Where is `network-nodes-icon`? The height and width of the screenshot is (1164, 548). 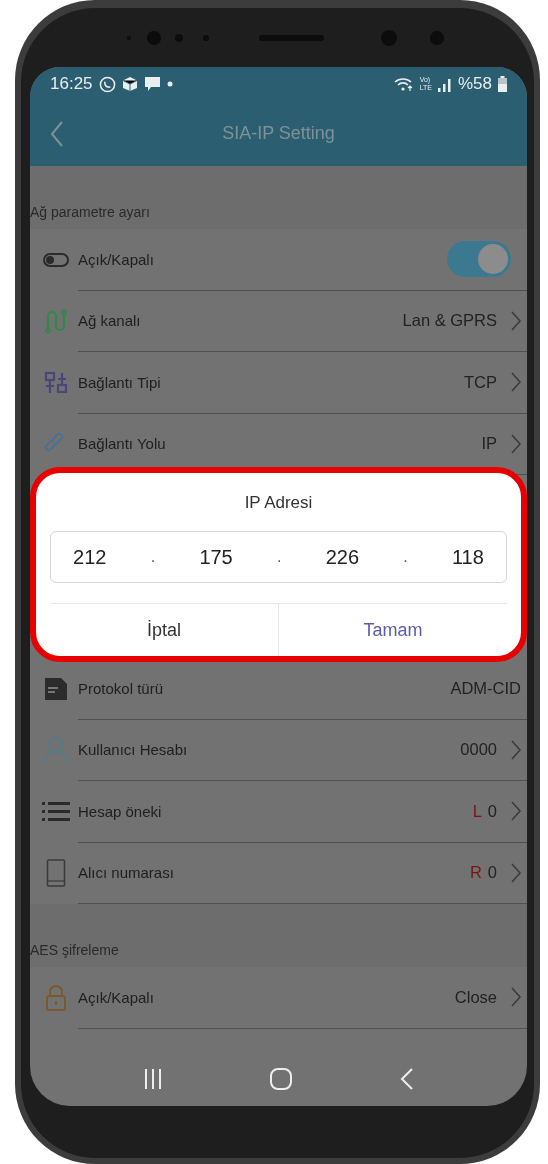
network-nodes-icon is located at coordinates (55, 382).